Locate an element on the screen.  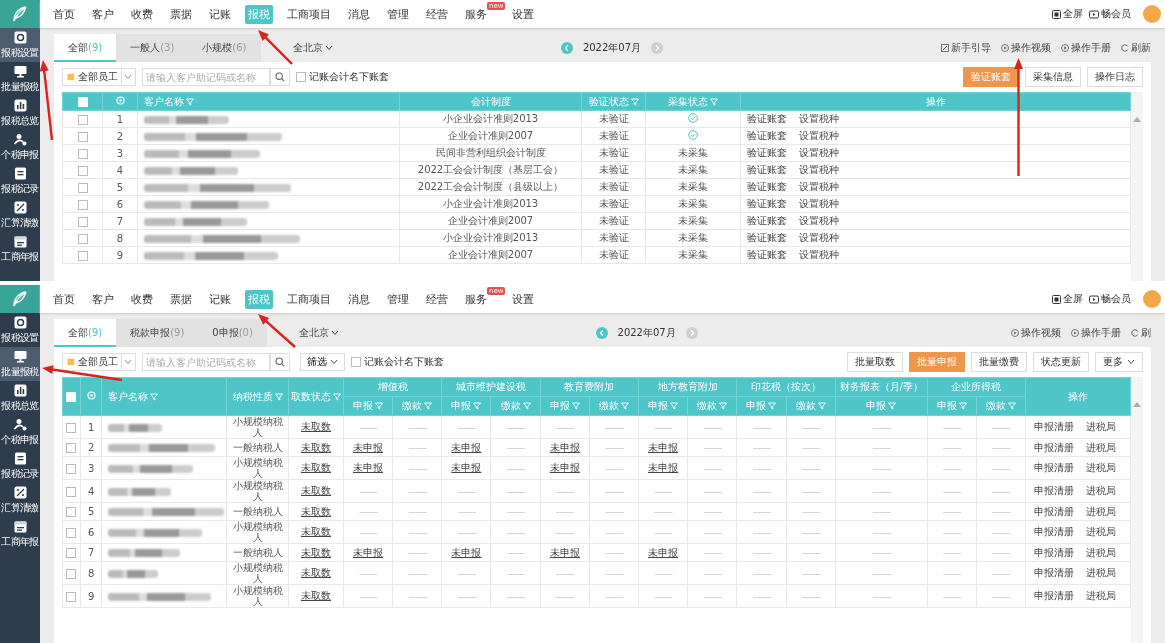
tab: 0申报(0) is located at coordinates (232, 333).